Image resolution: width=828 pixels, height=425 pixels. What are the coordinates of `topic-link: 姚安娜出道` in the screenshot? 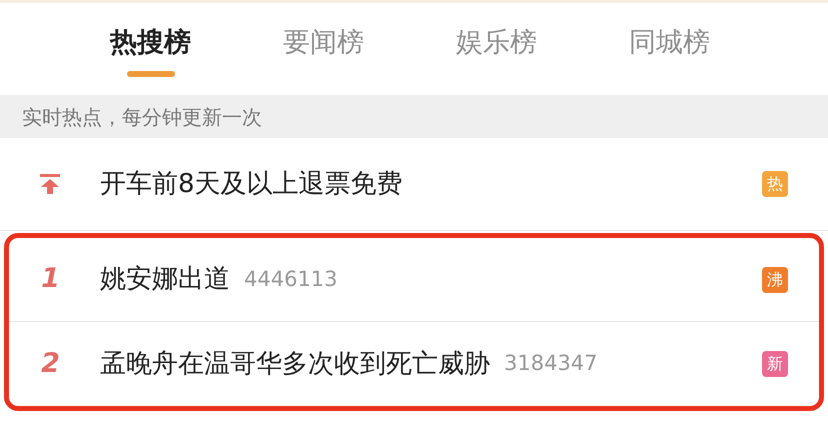 It's located at (165, 279).